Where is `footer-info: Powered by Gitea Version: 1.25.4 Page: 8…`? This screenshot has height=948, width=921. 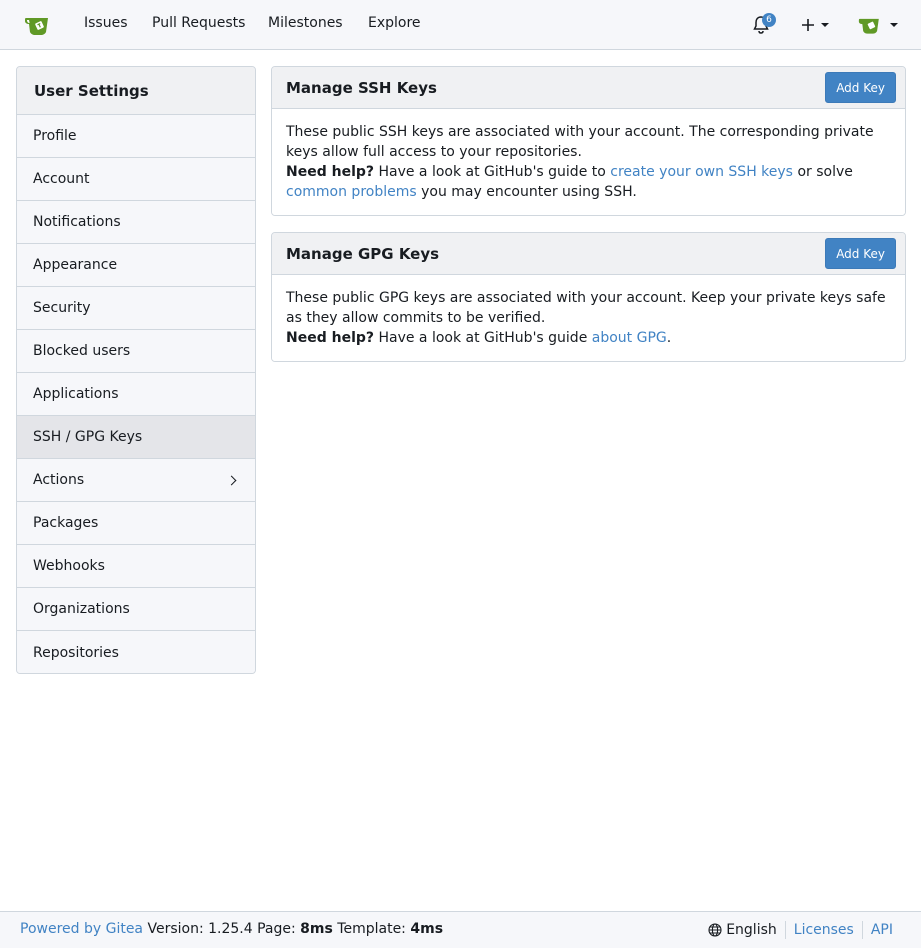
footer-info: Powered by Gitea Version: 1.25.4 Page: 8… is located at coordinates (231, 929).